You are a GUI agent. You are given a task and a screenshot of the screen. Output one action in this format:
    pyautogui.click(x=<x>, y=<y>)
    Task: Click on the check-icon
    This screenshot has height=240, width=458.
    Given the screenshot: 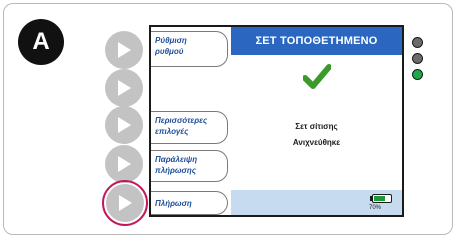 What is the action you would take?
    pyautogui.click(x=317, y=76)
    